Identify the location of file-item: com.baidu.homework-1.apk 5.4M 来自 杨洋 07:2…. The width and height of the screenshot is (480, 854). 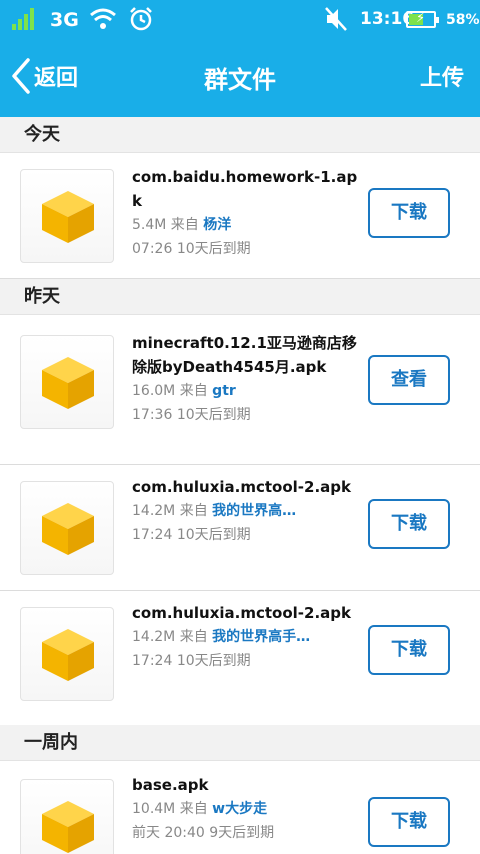
(240, 216).